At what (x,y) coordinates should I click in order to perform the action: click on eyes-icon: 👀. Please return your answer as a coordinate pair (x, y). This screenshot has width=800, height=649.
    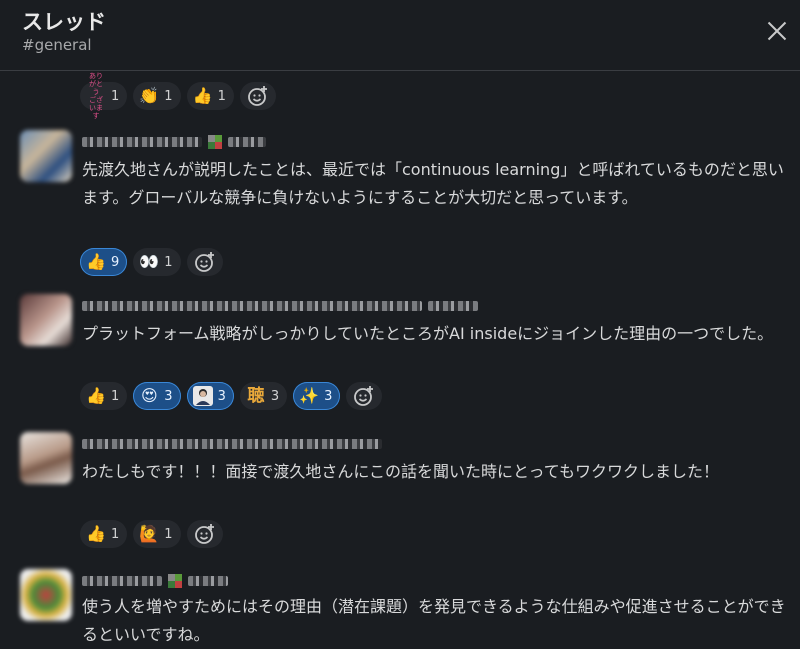
    Looking at the image, I should click on (149, 261).